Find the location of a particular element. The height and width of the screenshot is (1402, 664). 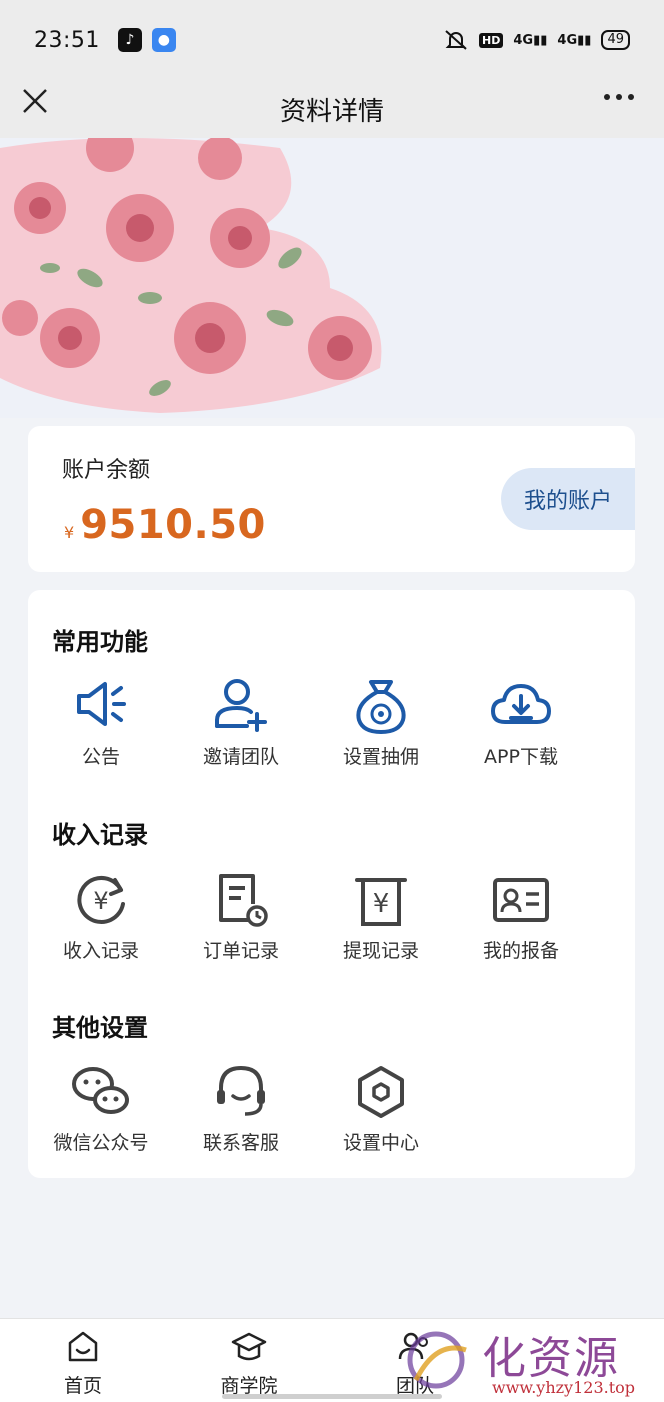

section-title-common: 常用功能 is located at coordinates (100, 642).